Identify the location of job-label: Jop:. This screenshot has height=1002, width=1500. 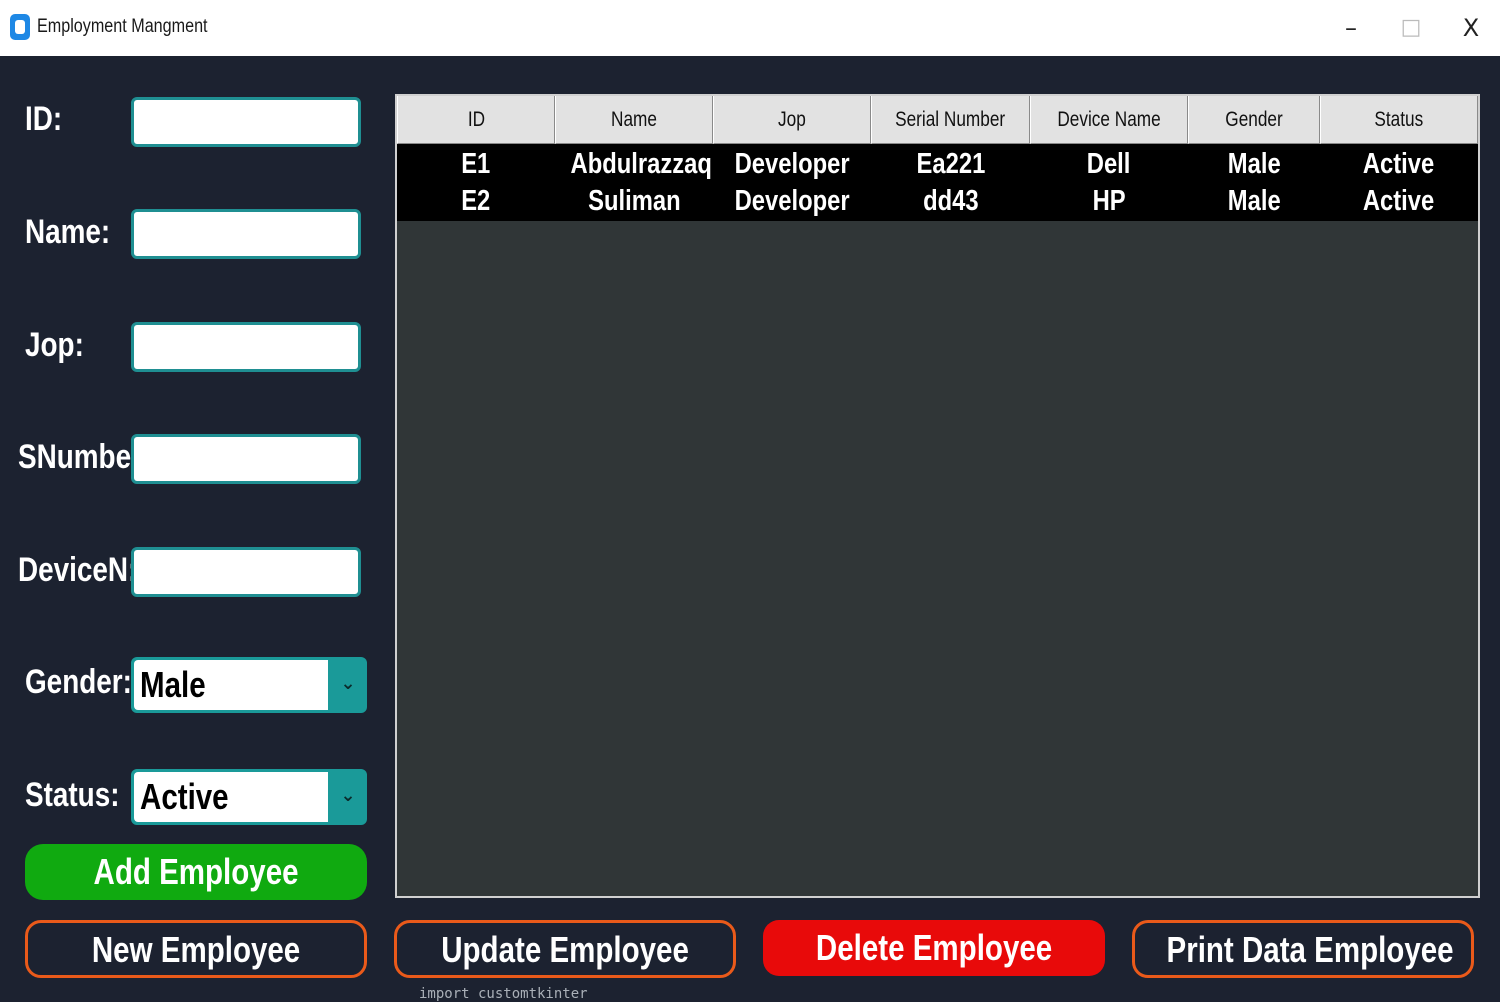
(54, 345).